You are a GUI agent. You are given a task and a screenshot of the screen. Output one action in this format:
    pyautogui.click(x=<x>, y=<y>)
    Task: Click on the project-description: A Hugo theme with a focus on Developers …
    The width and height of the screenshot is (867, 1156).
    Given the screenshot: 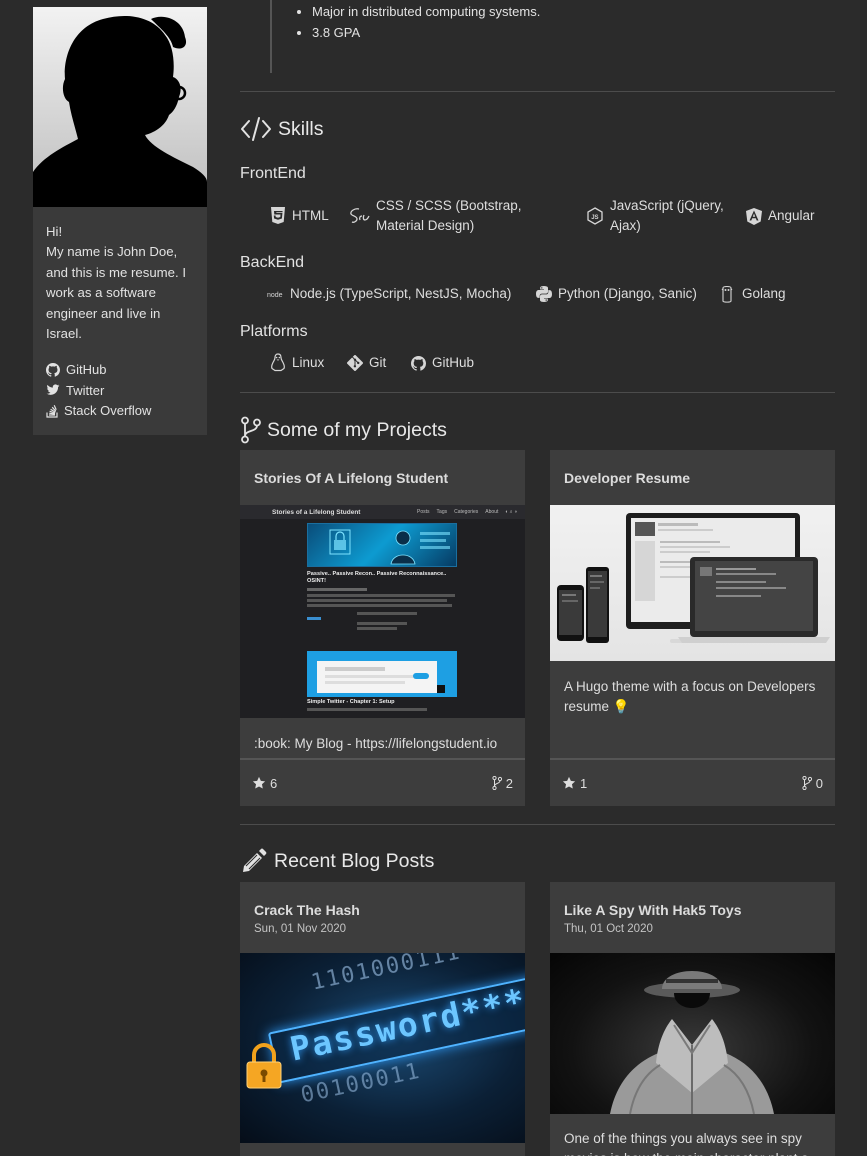 What is the action you would take?
    pyautogui.click(x=690, y=696)
    